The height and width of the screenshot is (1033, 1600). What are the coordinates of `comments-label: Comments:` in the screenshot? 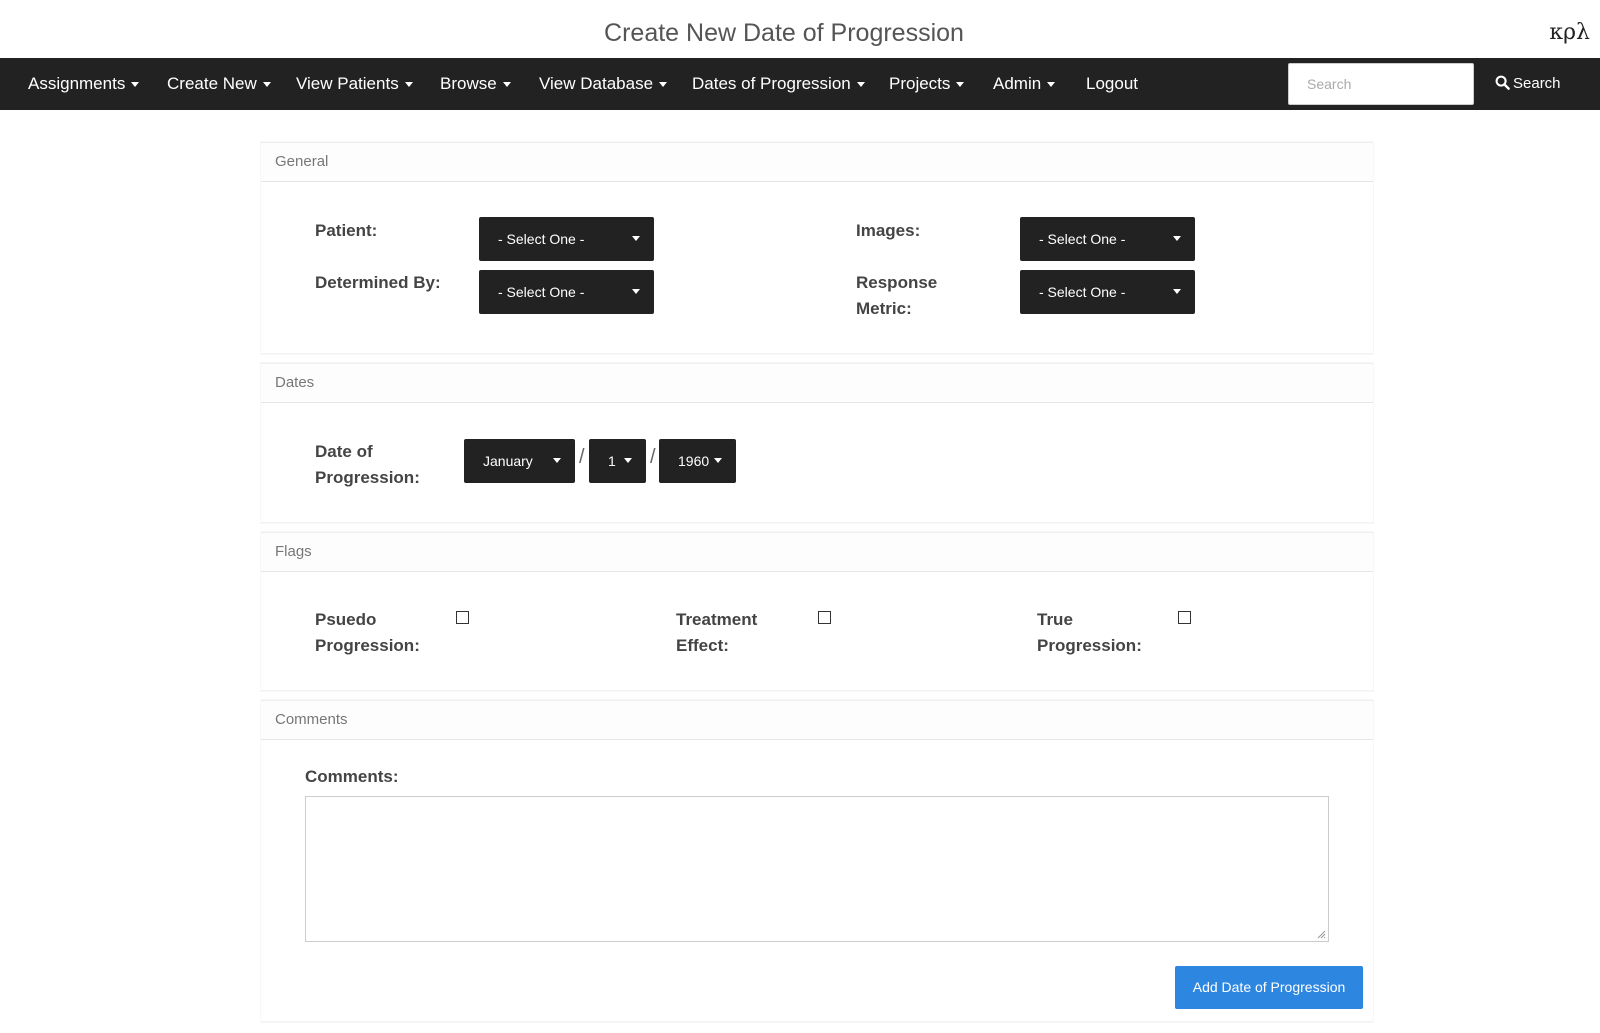 It's located at (352, 776).